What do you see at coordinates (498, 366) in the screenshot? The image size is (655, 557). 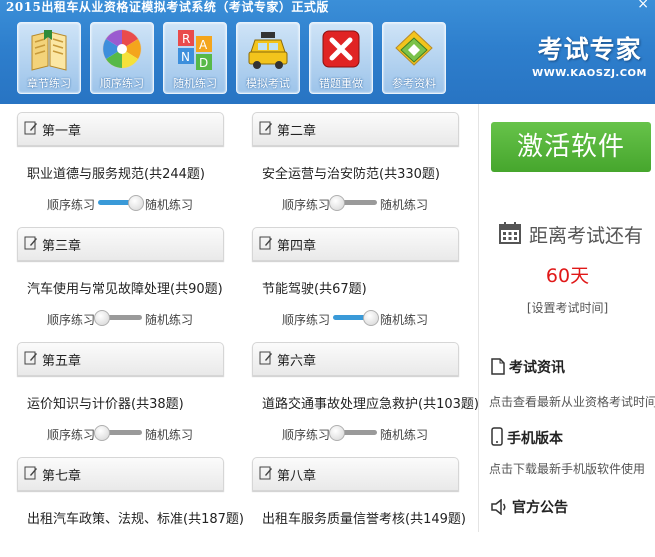 I see `document-icon` at bounding box center [498, 366].